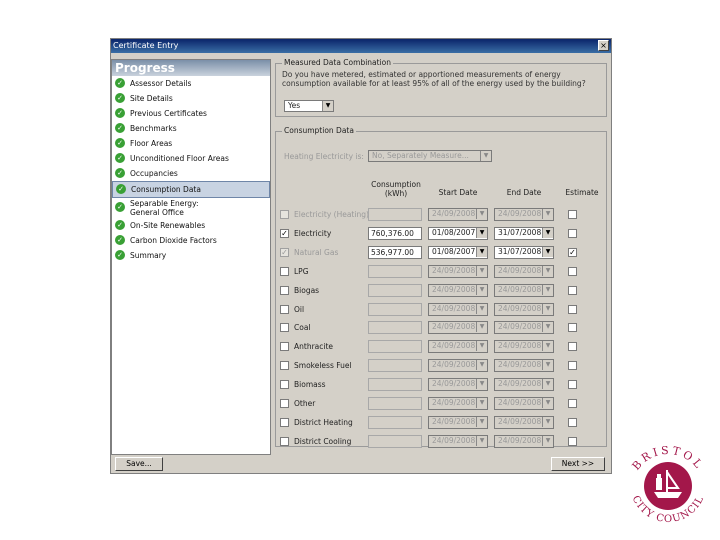 This screenshot has width=720, height=540. What do you see at coordinates (191, 113) in the screenshot?
I see `progress-step: ✓ Previous Certificates` at bounding box center [191, 113].